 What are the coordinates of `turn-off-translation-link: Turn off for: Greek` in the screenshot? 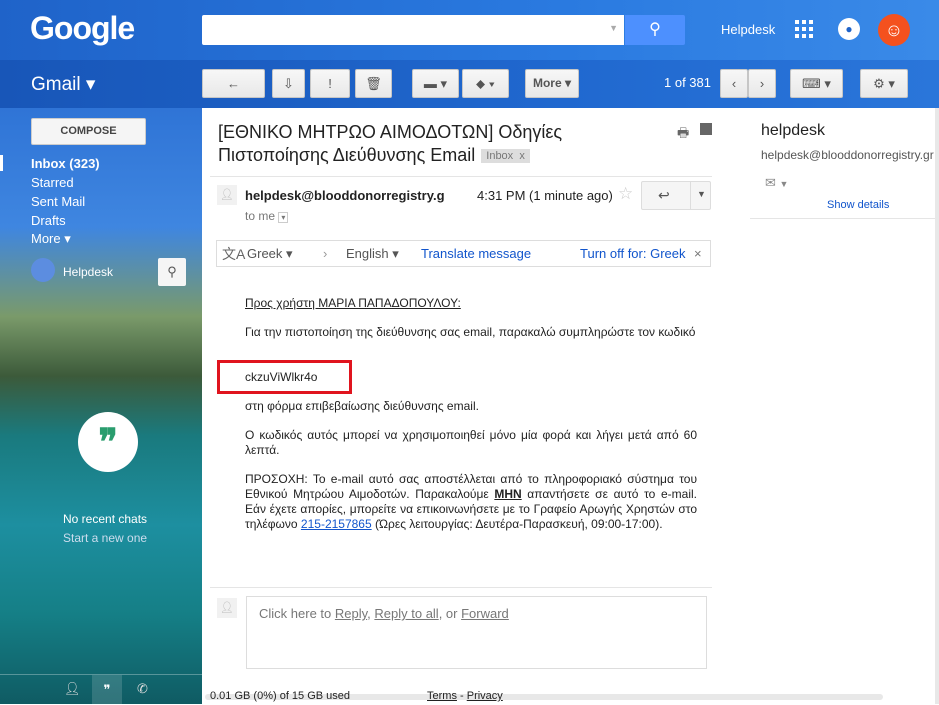 It's located at (633, 253).